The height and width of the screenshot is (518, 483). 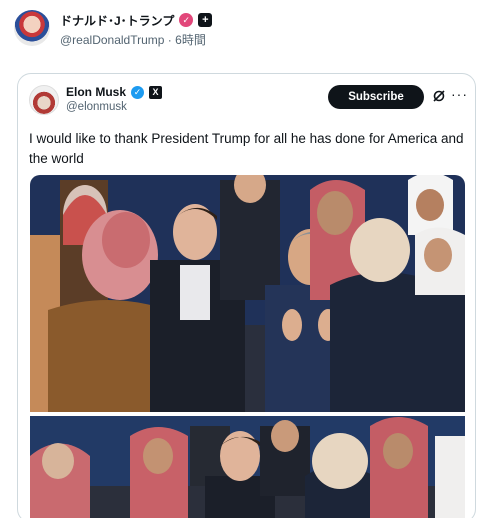 I want to click on verified-pink-icon: ✓, so click(x=186, y=20).